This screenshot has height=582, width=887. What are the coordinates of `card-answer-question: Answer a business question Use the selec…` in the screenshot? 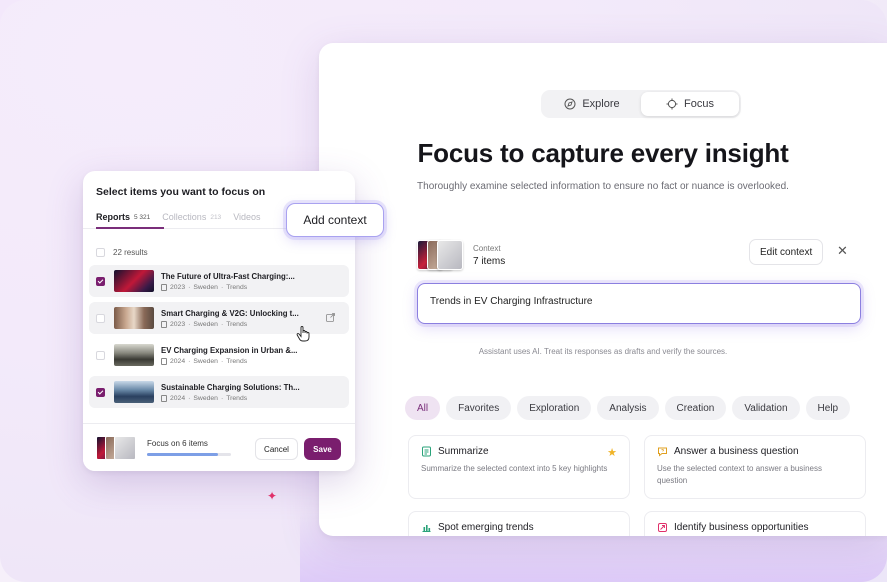 It's located at (755, 467).